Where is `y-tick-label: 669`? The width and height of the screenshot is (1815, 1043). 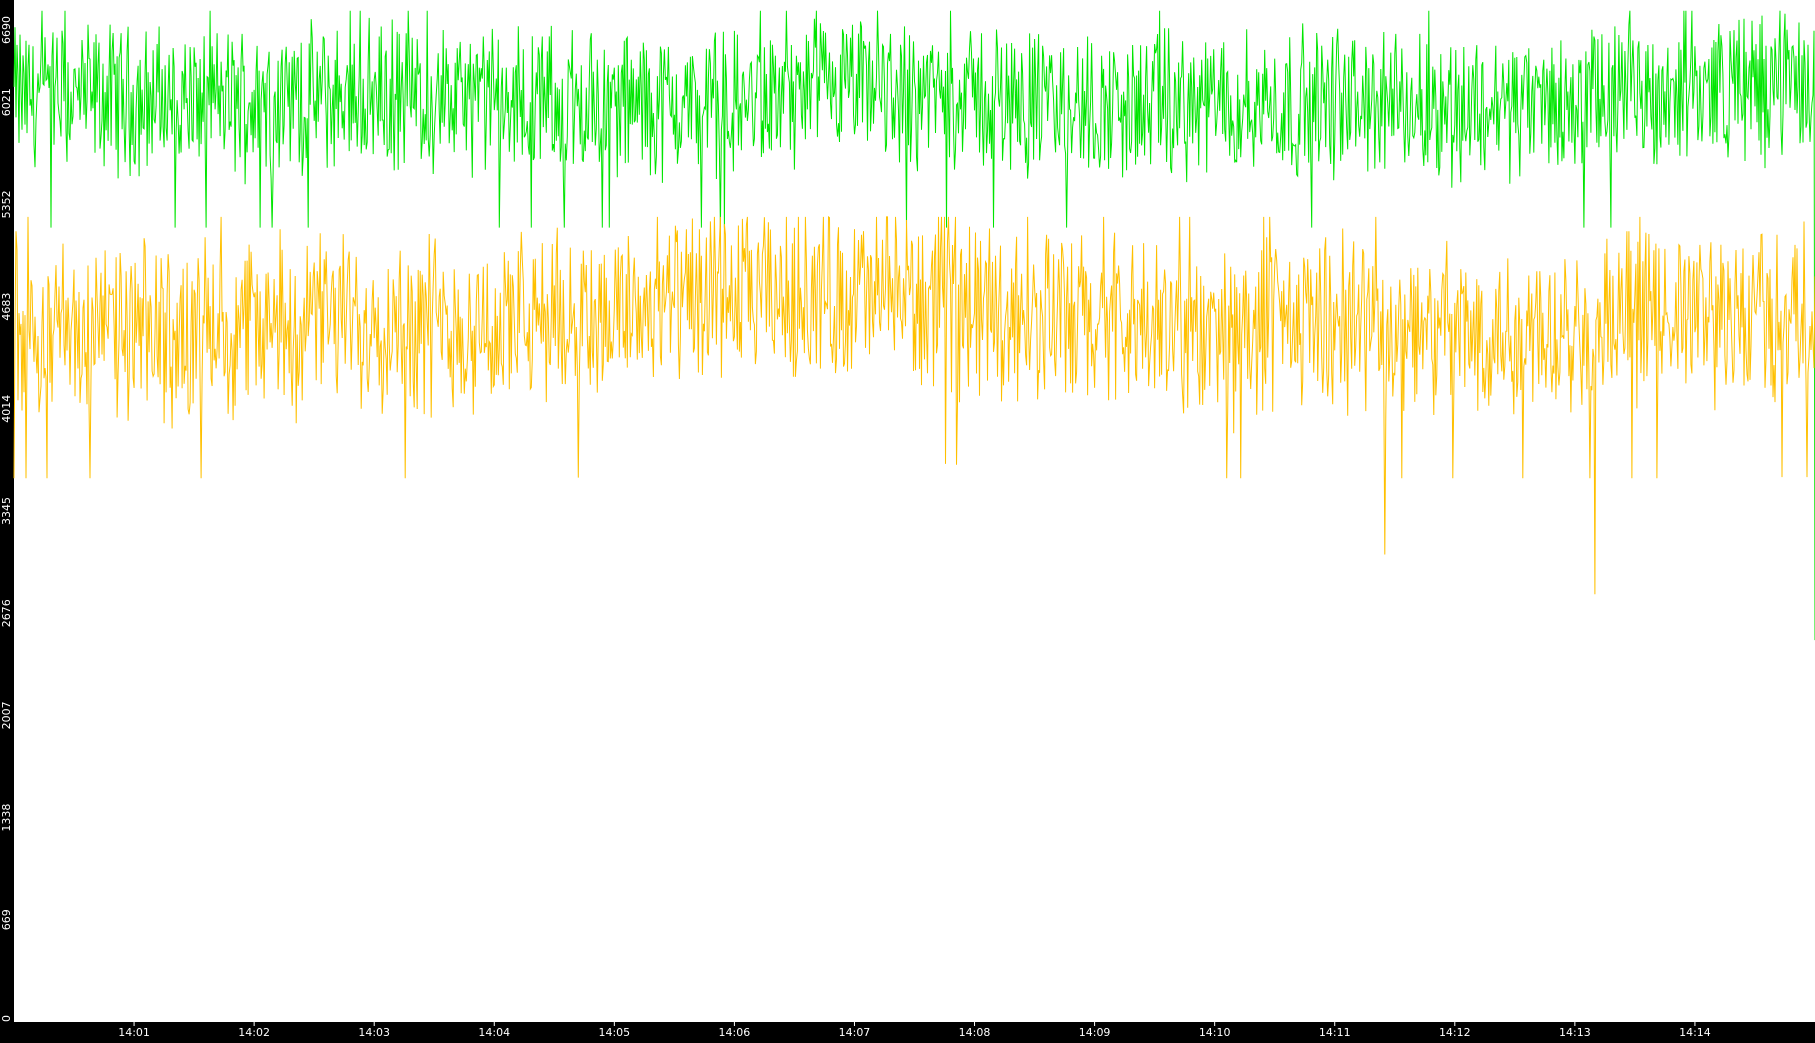 y-tick-label: 669 is located at coordinates (6, 919).